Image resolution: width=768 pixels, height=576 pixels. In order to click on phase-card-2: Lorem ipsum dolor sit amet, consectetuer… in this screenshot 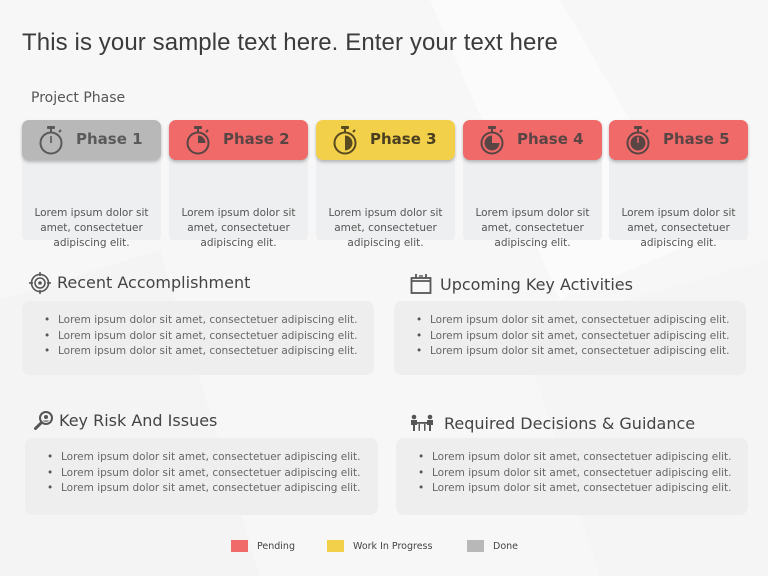, I will do `click(238, 184)`.